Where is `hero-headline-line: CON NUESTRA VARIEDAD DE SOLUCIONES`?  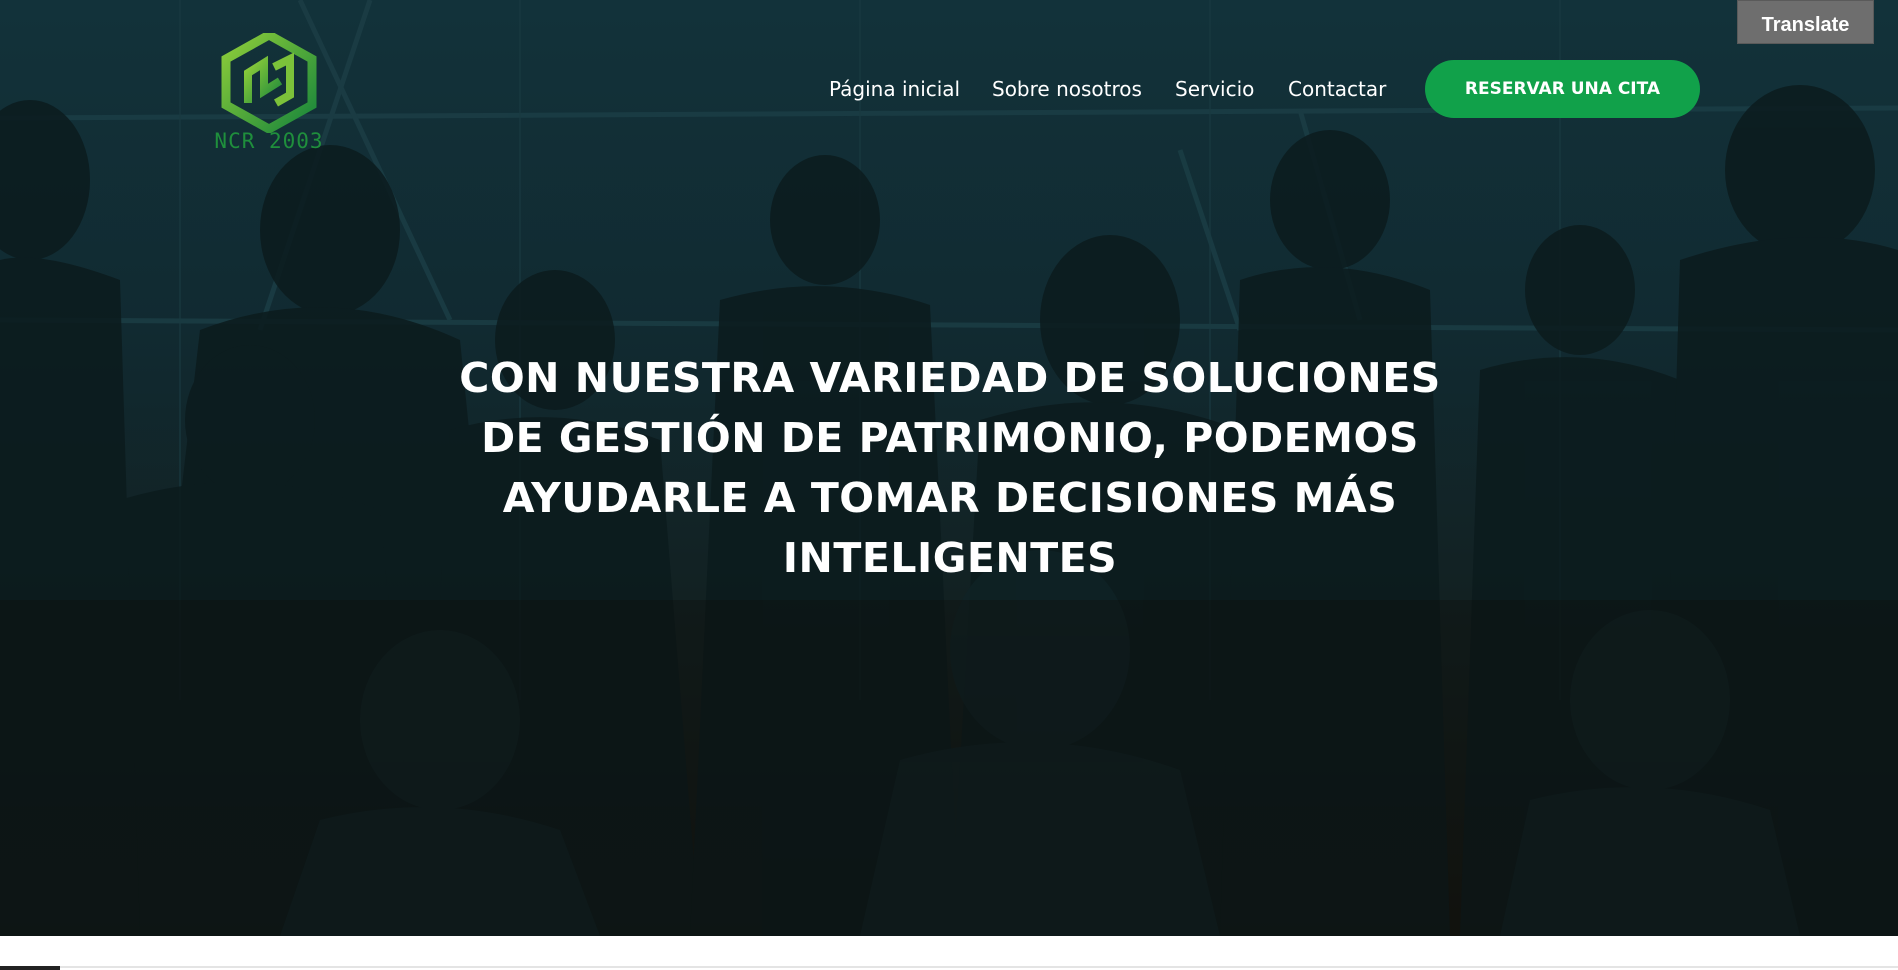 hero-headline-line: CON NUESTRA VARIEDAD DE SOLUCIONES is located at coordinates (950, 378).